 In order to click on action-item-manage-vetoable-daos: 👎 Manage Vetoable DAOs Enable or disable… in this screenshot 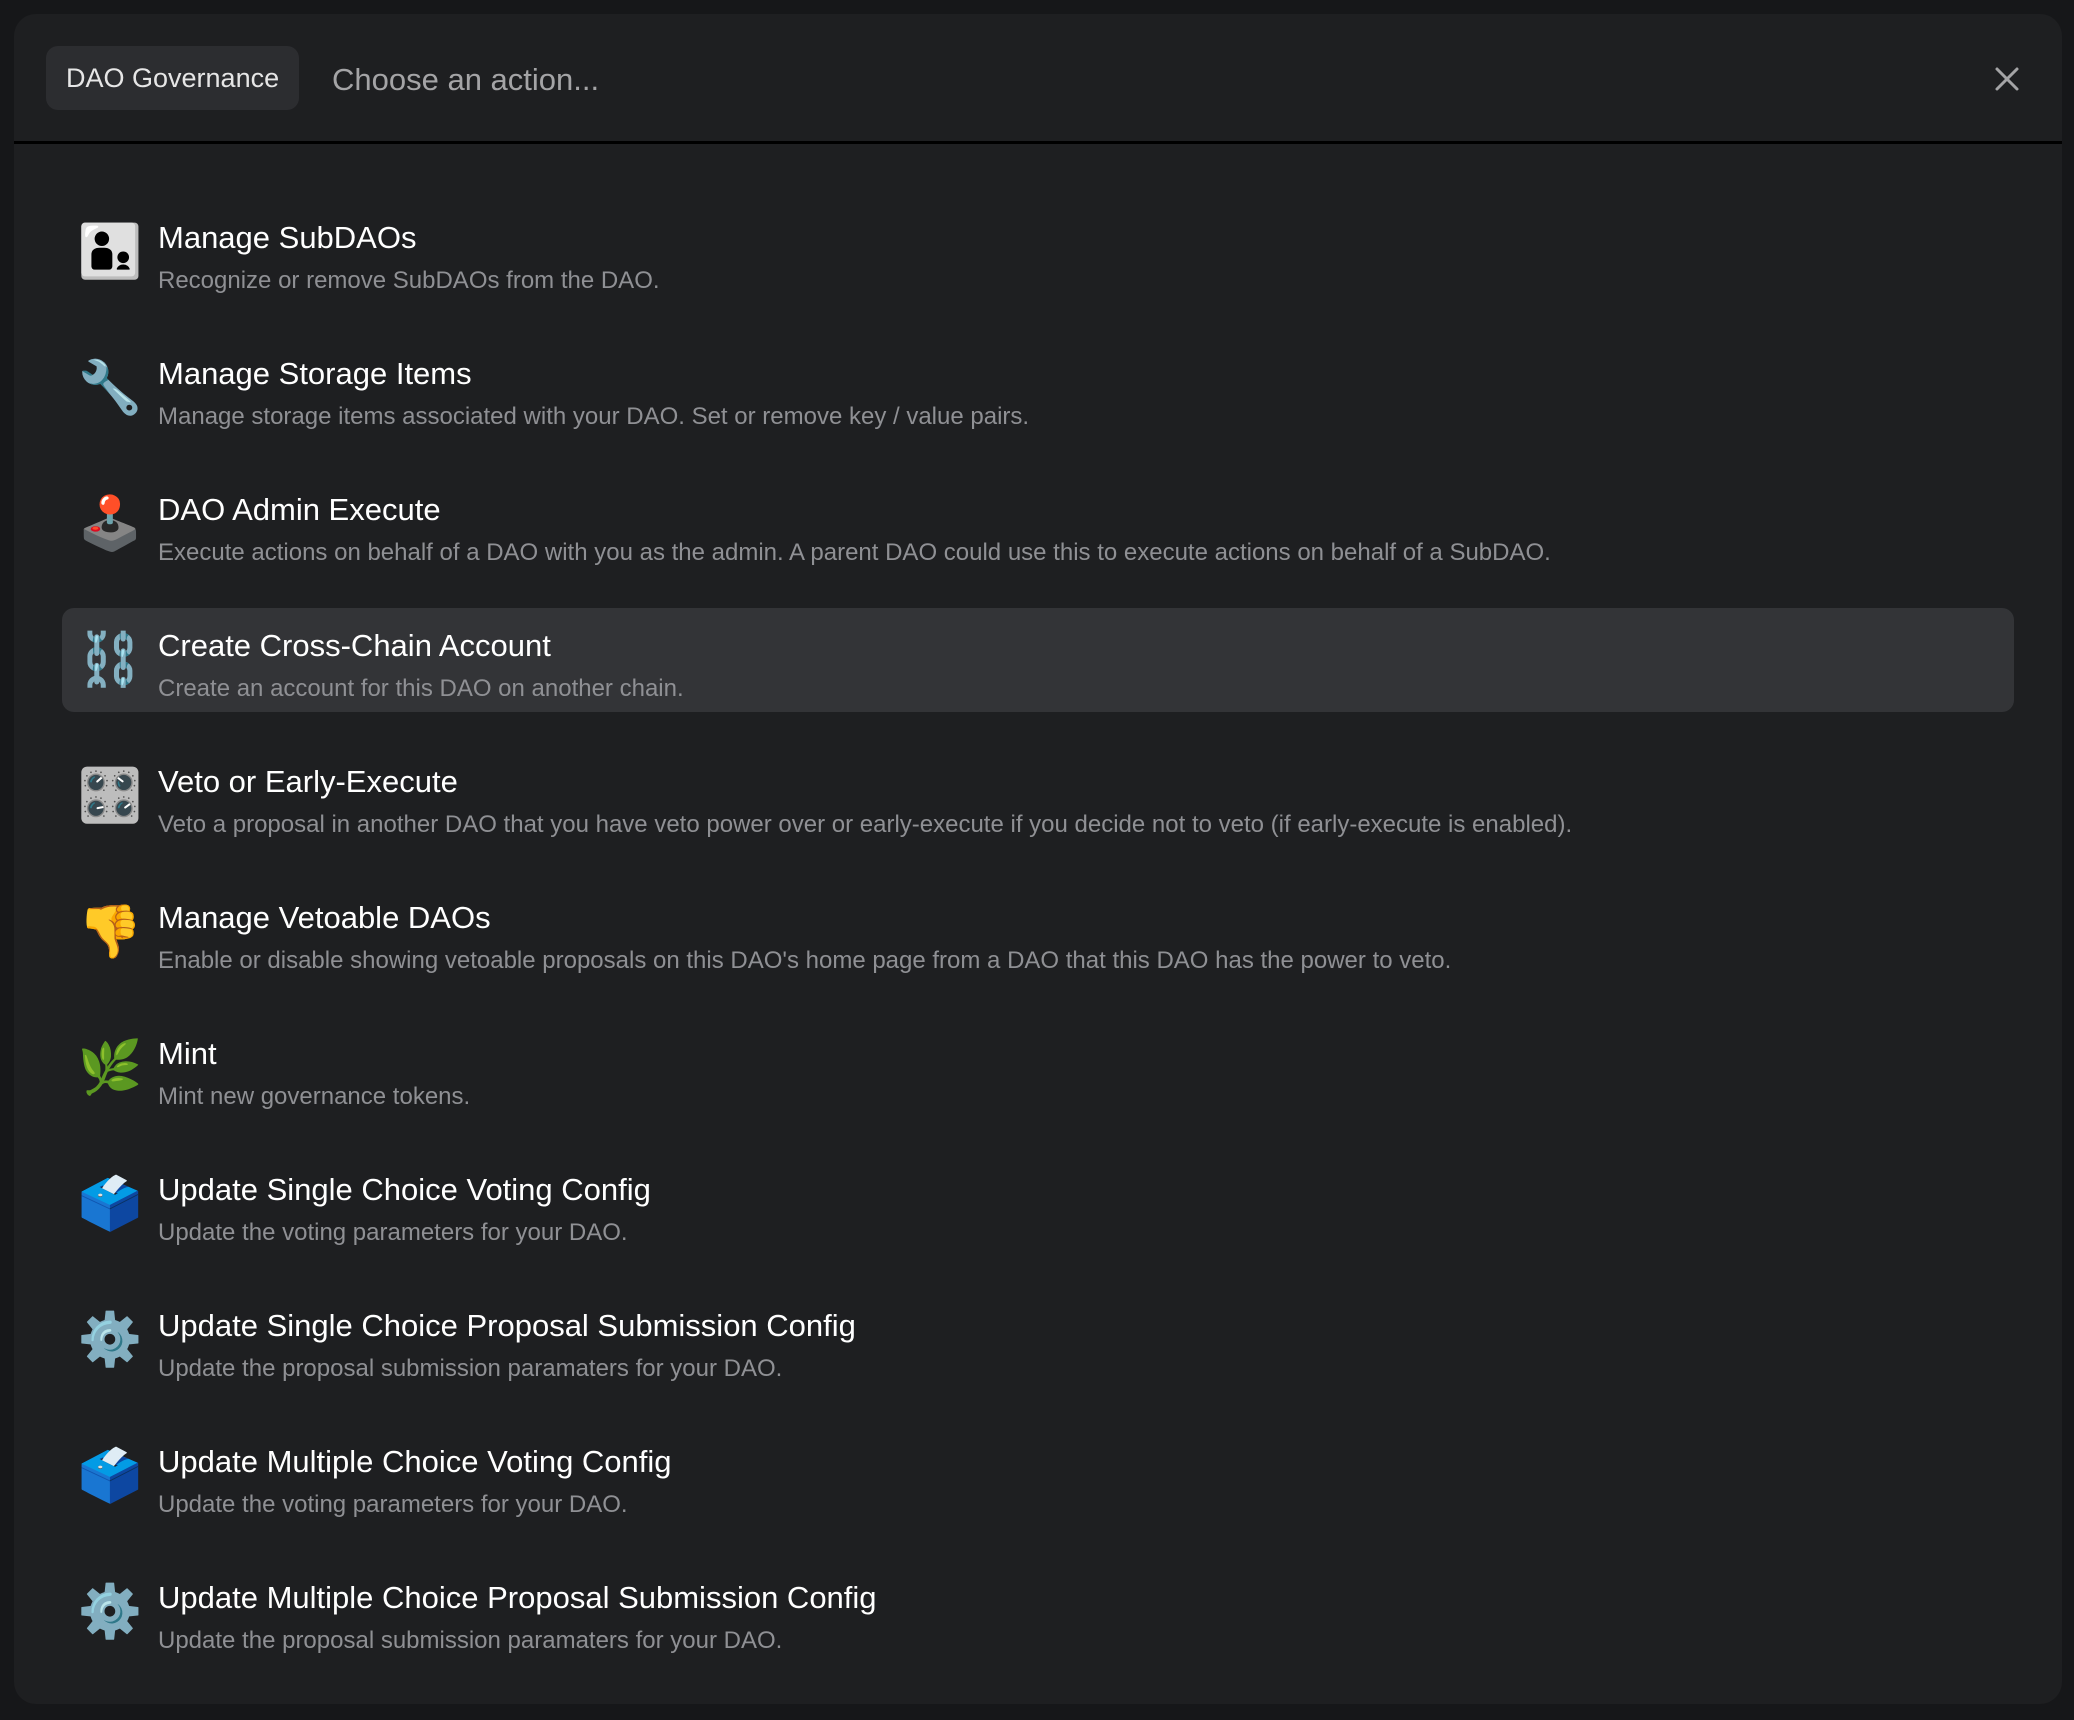, I will do `click(1038, 932)`.